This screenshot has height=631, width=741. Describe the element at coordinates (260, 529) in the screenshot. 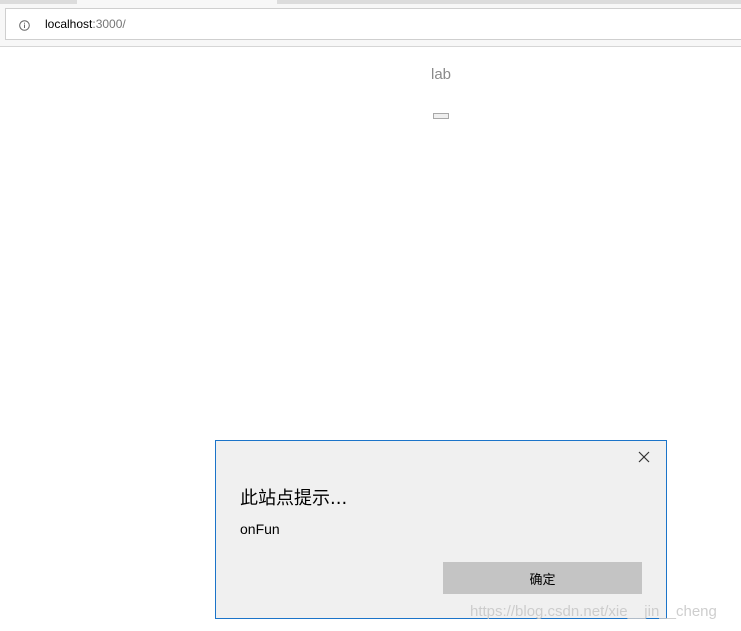

I see `dialog-message: onFun` at that location.